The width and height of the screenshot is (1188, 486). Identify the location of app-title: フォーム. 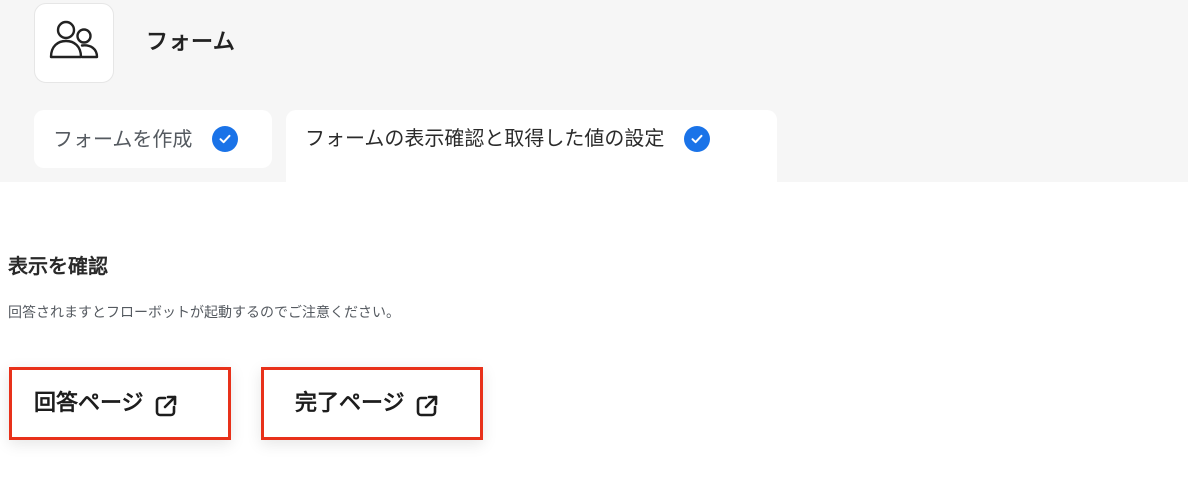
(191, 42).